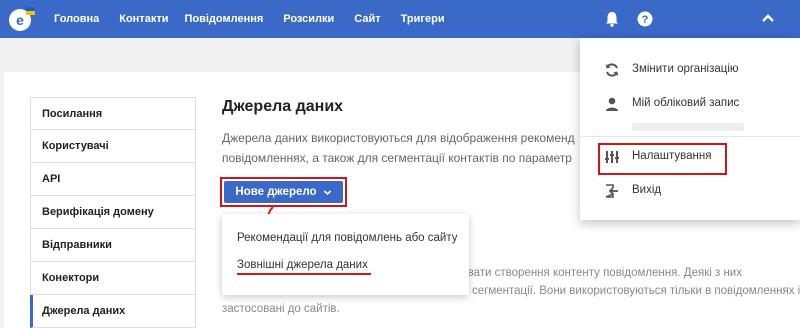  Describe the element at coordinates (327, 192) in the screenshot. I see `chevron-down-icon` at that location.